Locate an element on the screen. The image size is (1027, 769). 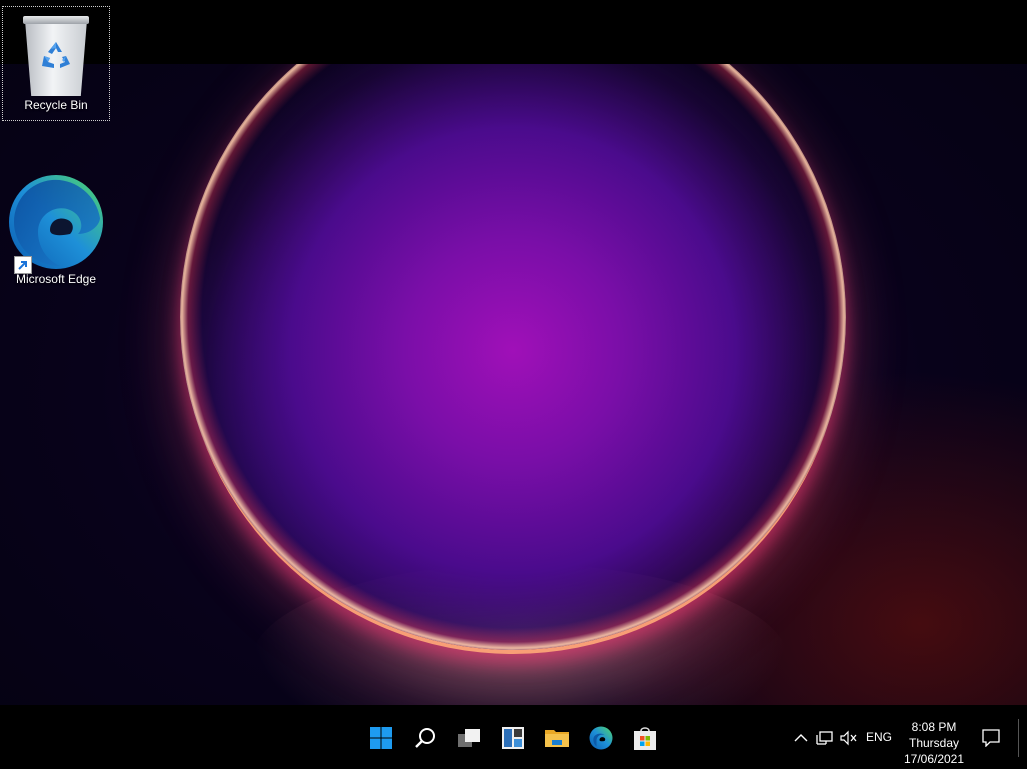
clock: 8:08 PM Thursday 17/06/2021 is located at coordinates (934, 743).